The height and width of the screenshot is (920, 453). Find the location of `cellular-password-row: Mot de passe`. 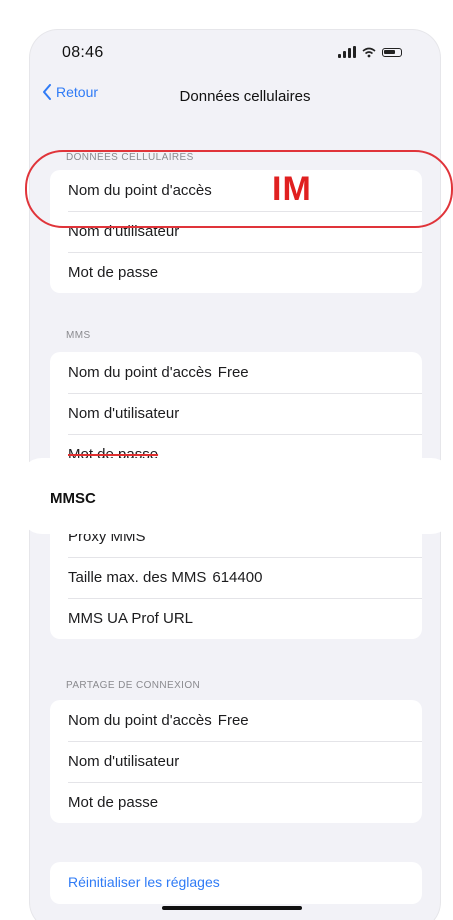

cellular-password-row: Mot de passe is located at coordinates (236, 272).